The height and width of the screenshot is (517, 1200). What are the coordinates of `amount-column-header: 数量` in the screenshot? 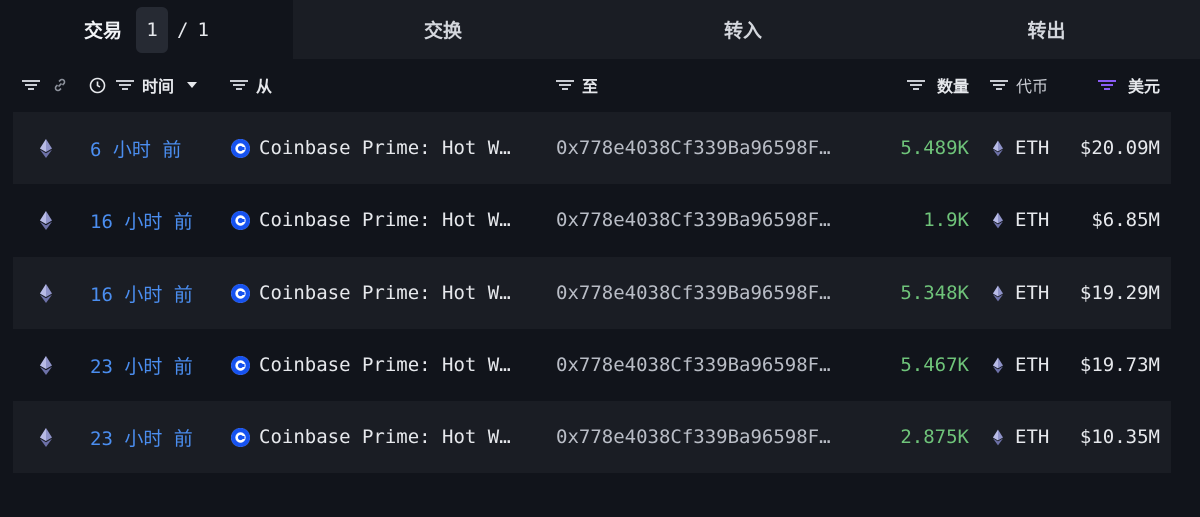 It's located at (938, 85).